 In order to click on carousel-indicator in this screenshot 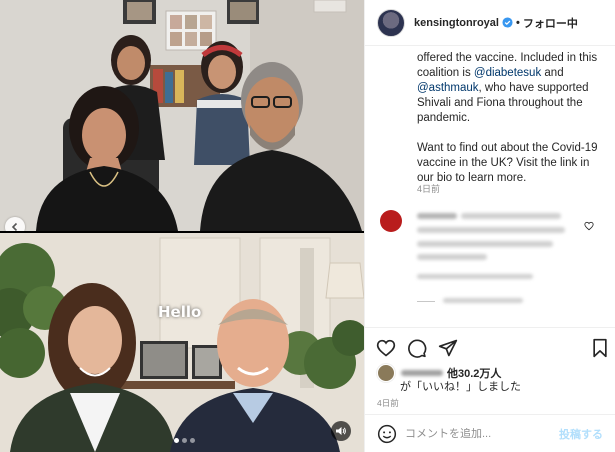, I will do `click(184, 440)`.